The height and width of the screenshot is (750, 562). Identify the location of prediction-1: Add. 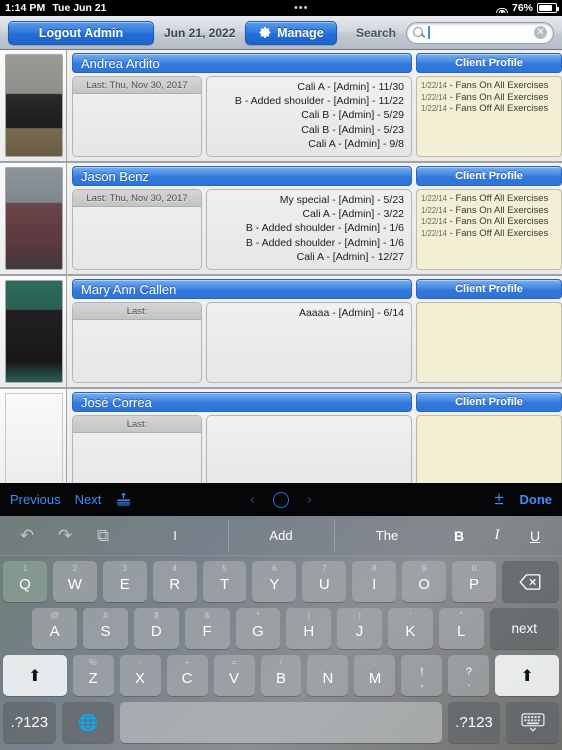
(281, 535).